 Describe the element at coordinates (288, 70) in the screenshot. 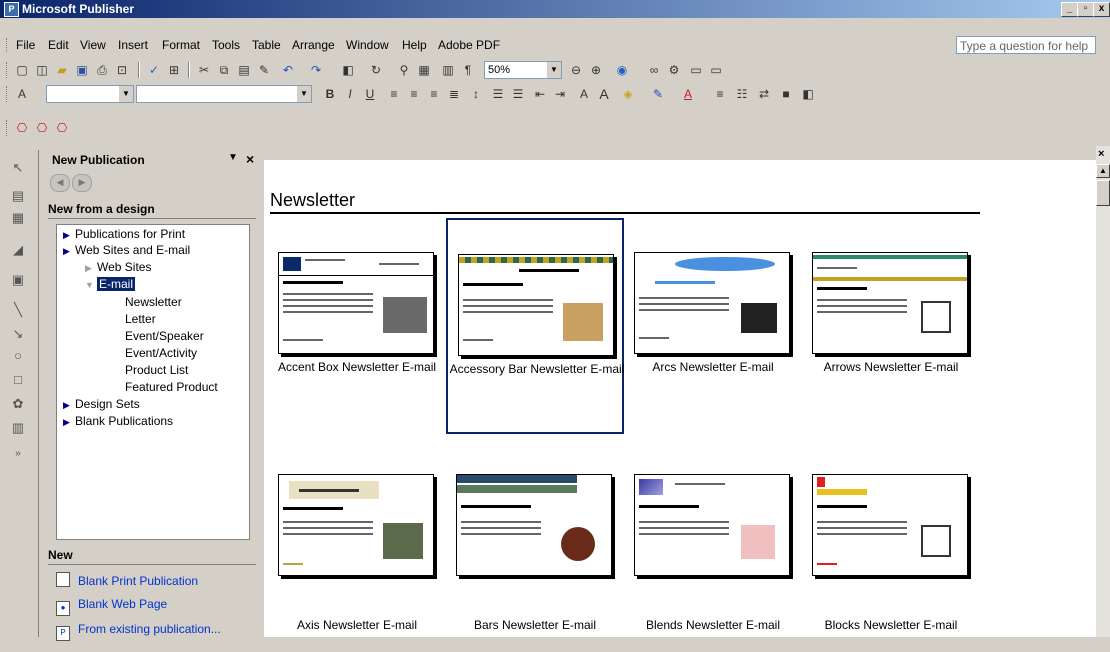

I see `undo-icon: ↶` at that location.